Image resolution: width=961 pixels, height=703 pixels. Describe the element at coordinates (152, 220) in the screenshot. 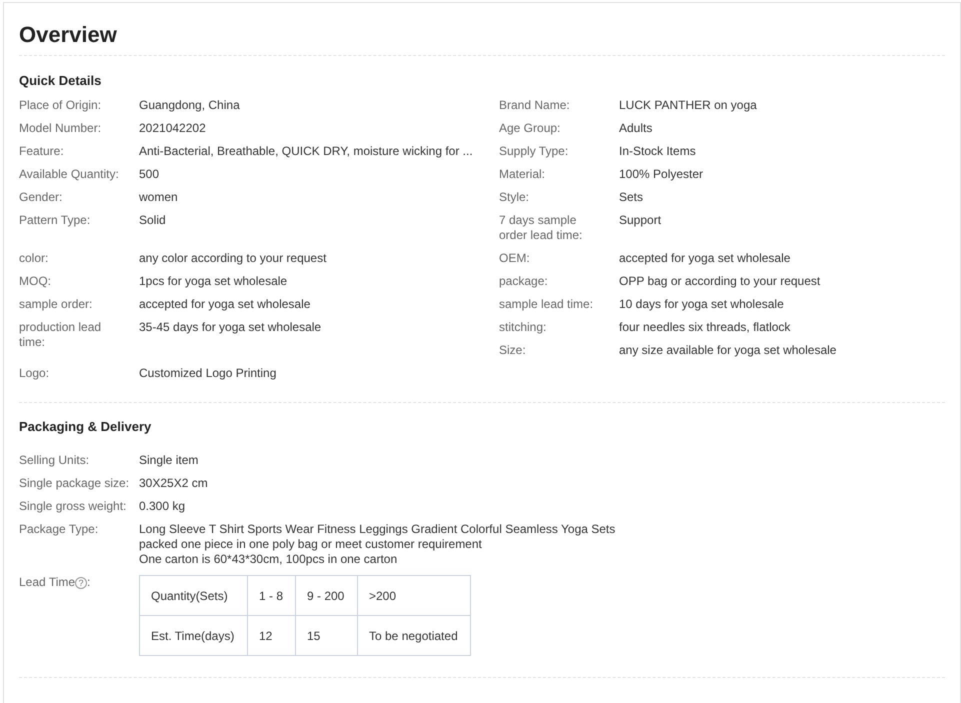

I see `detail-value: Solid` at that location.